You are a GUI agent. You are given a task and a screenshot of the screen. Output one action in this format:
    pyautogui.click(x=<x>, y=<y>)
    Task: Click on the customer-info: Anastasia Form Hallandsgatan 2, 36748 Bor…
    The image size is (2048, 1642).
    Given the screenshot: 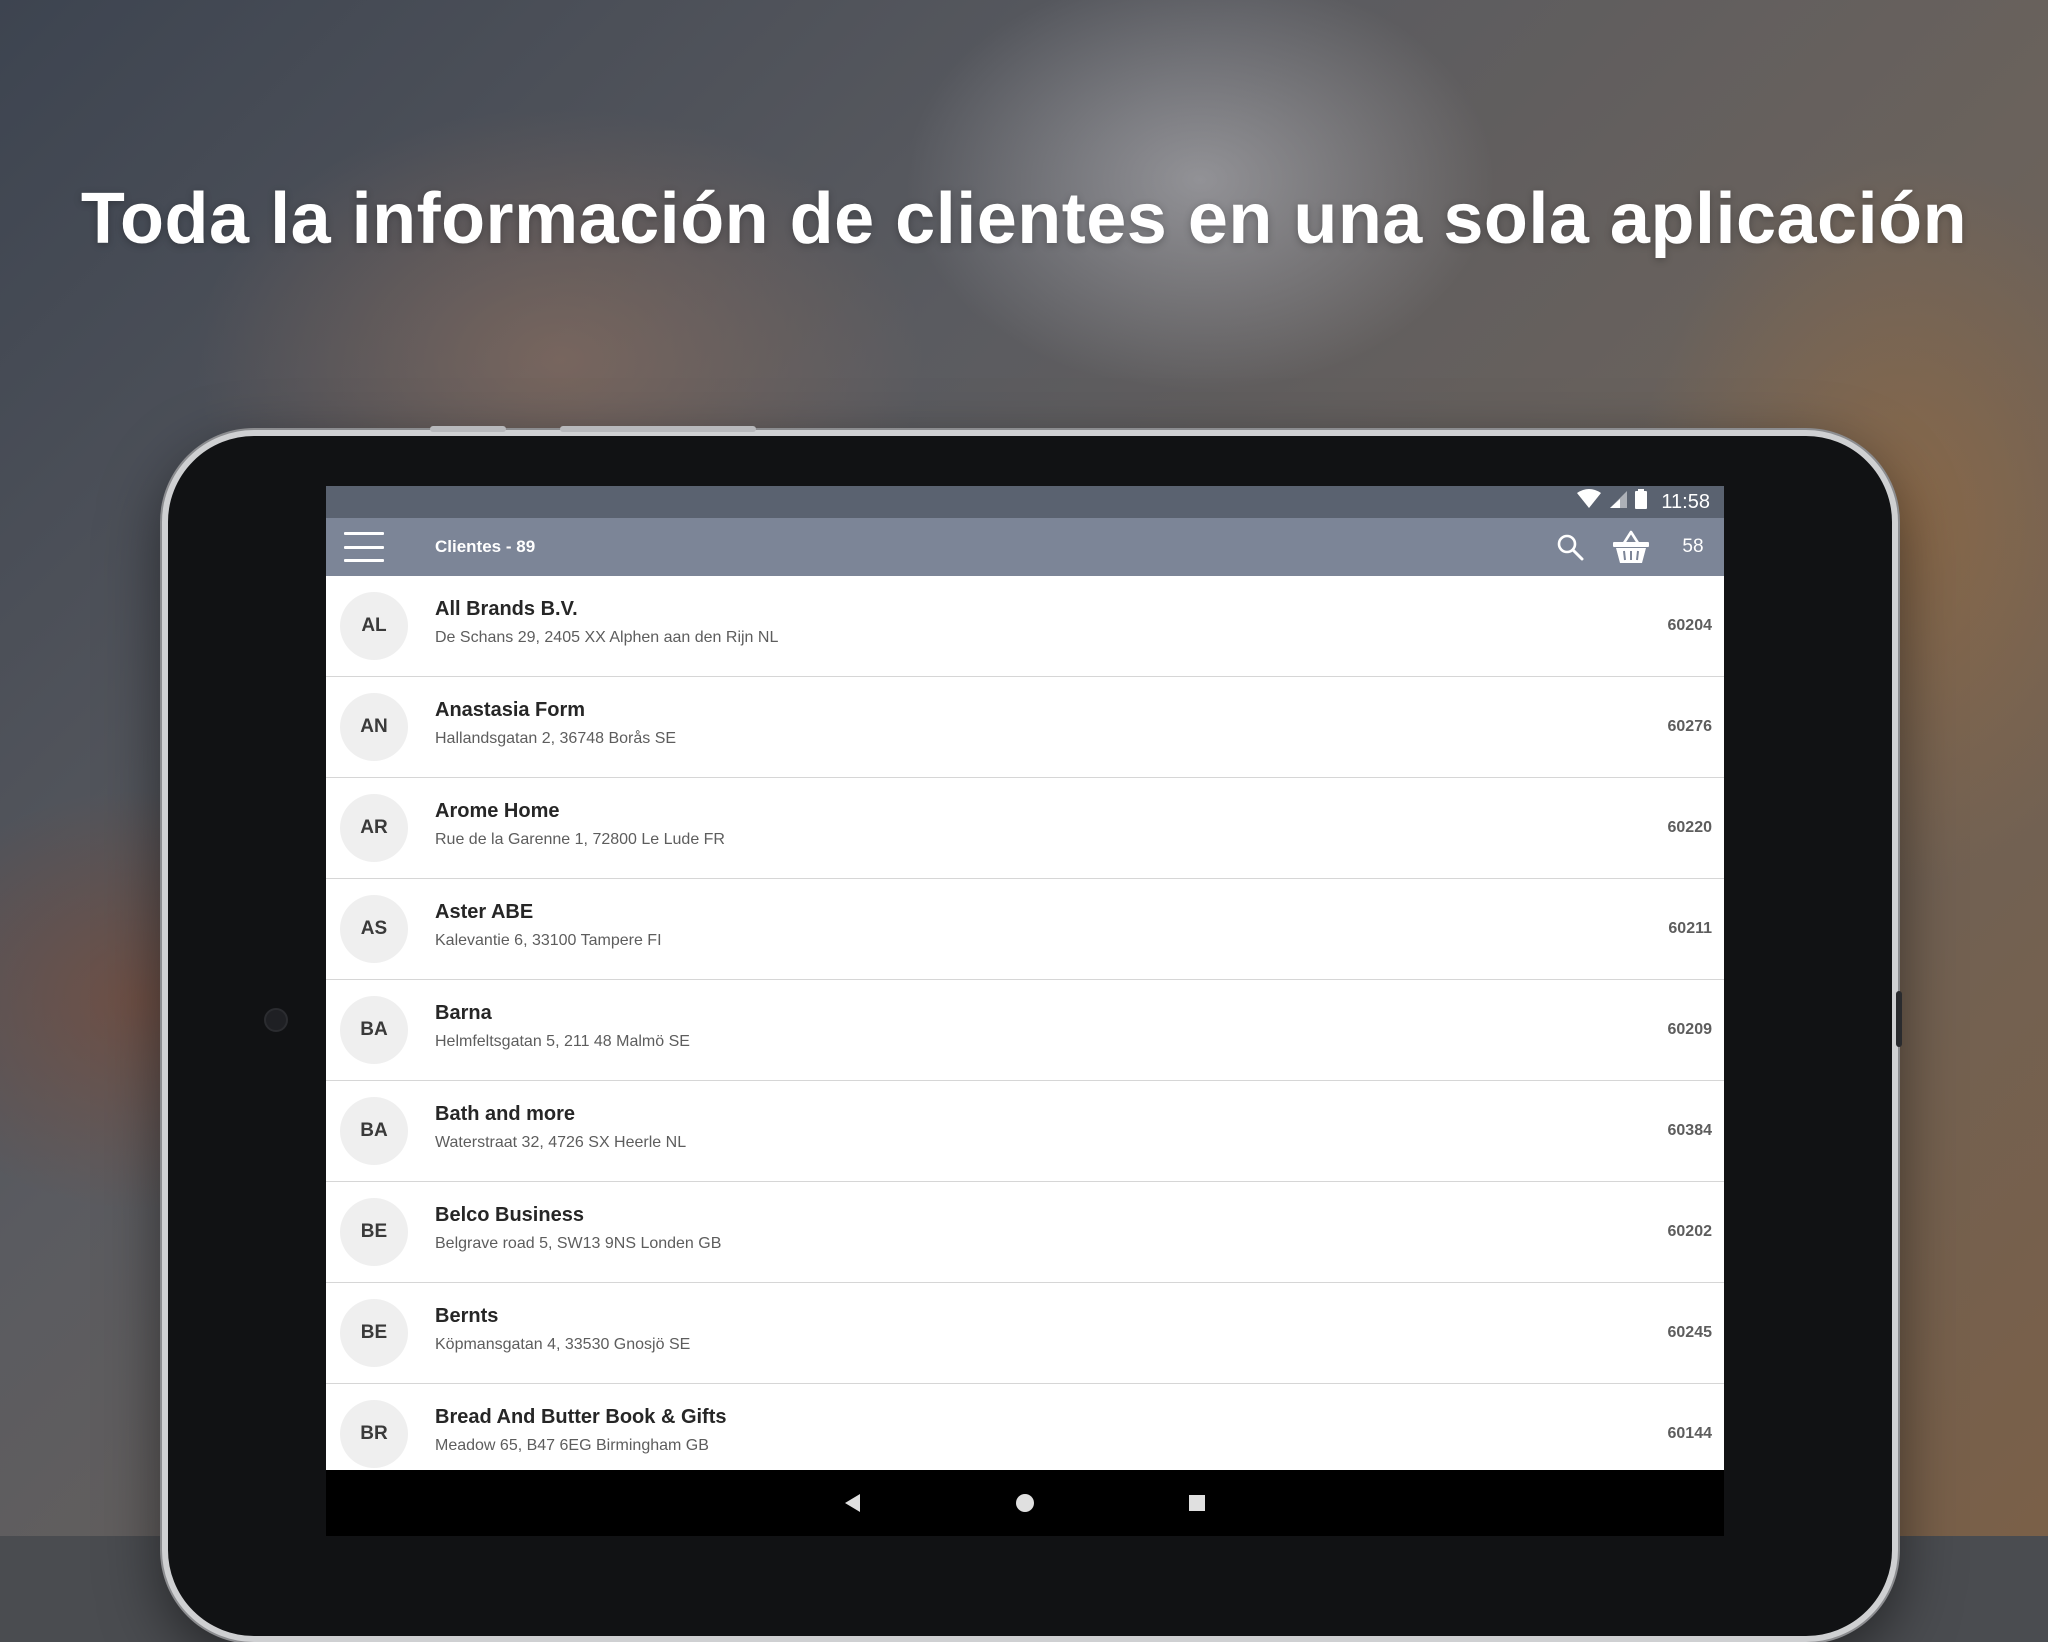 What is the action you would take?
    pyautogui.click(x=555, y=723)
    